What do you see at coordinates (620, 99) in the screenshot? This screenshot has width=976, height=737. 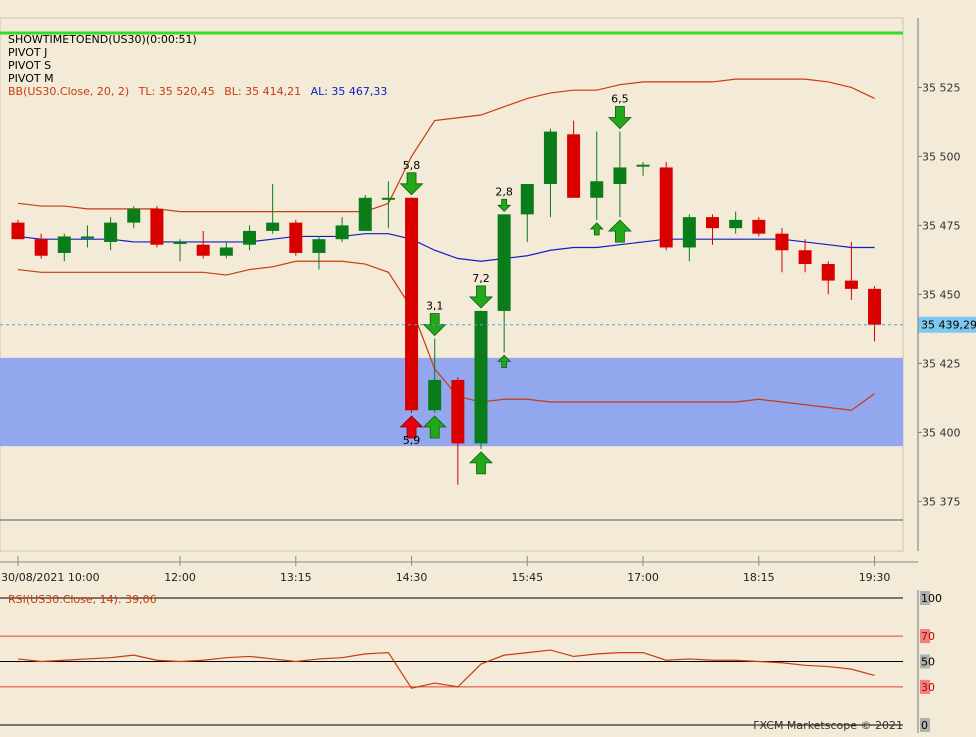 I see `signal-label: 6,5` at bounding box center [620, 99].